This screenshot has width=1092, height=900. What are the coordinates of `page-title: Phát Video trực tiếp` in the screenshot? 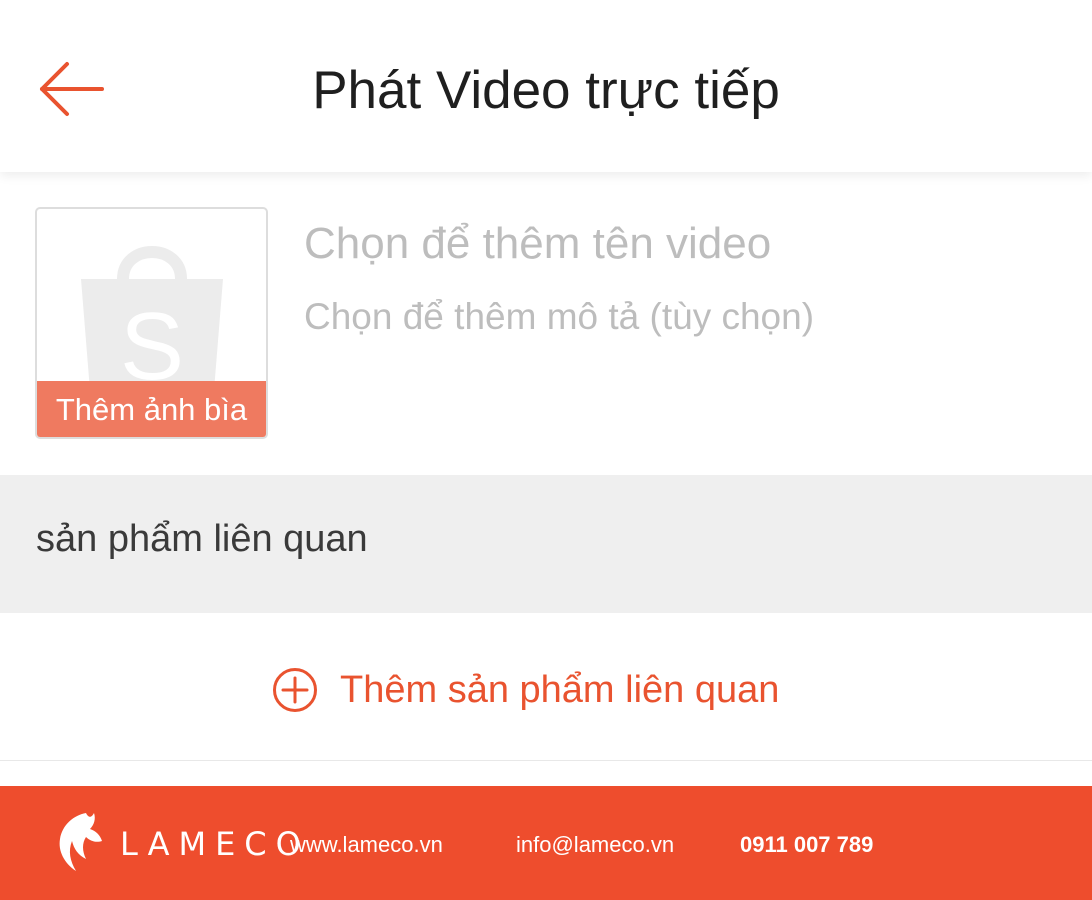 It's located at (546, 90).